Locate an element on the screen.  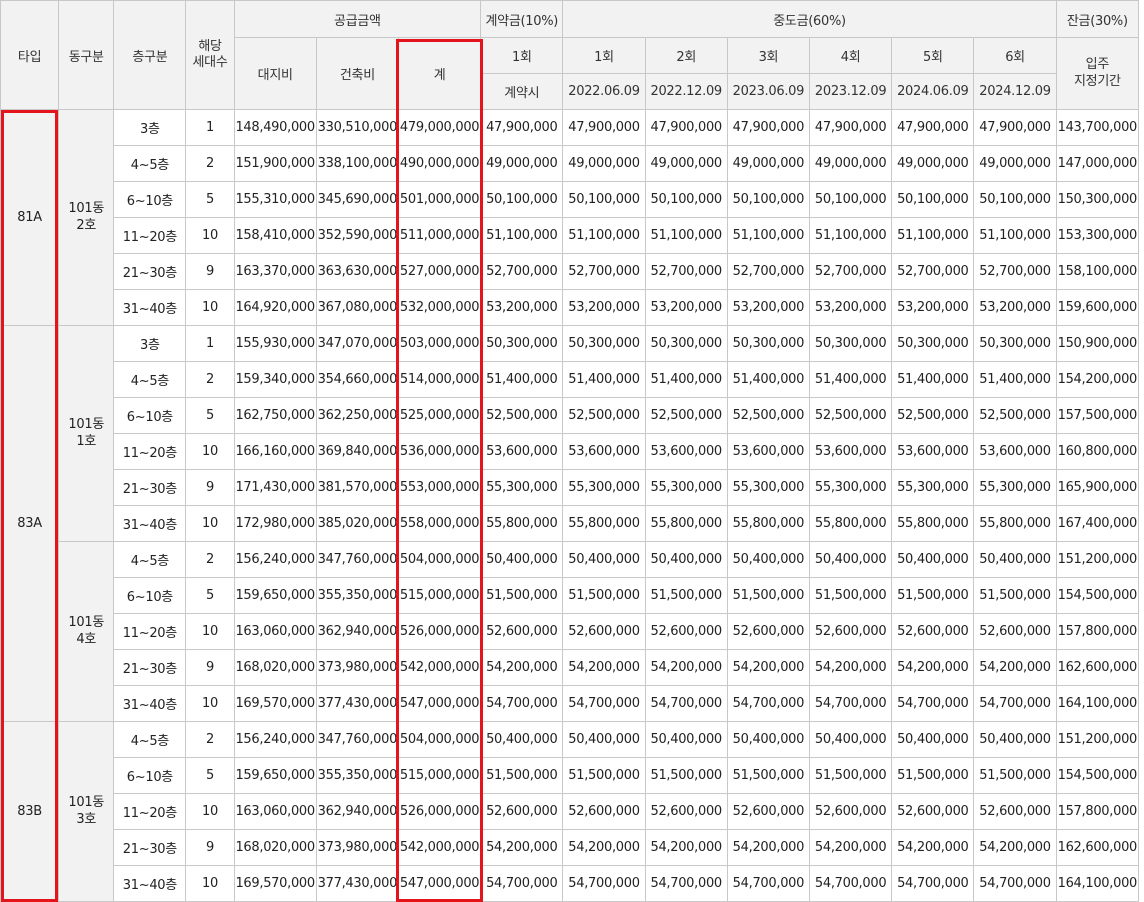
building-cost-cell: 355,350,000 is located at coordinates (357, 595).